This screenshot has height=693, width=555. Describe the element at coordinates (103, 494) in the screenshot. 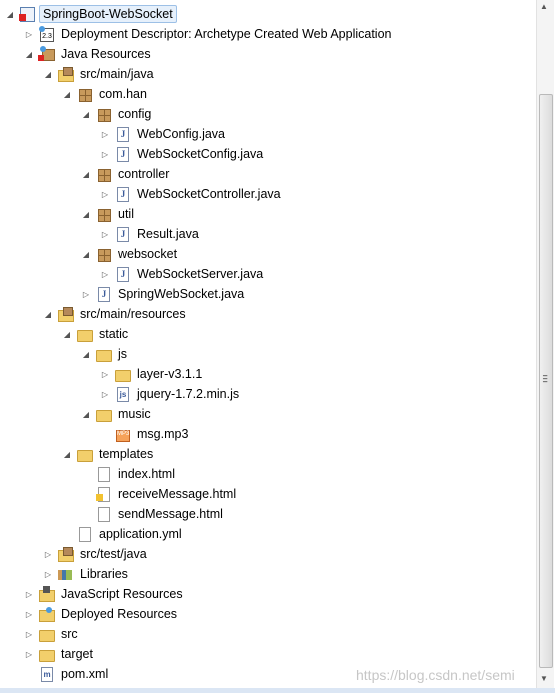

I see `html-warning-file-icon` at that location.